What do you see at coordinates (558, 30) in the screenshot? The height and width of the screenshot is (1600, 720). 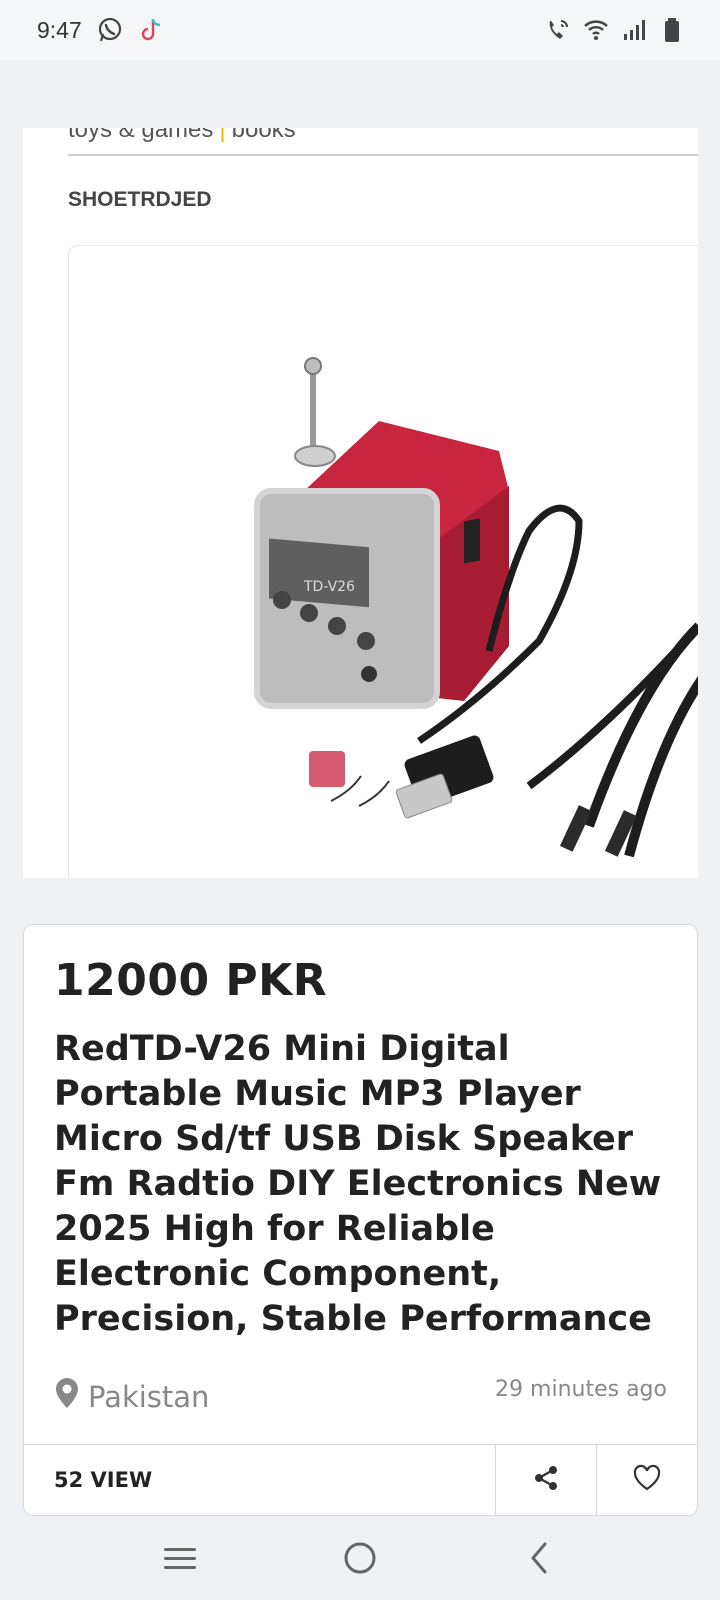 I see `wifi-calling-icon` at bounding box center [558, 30].